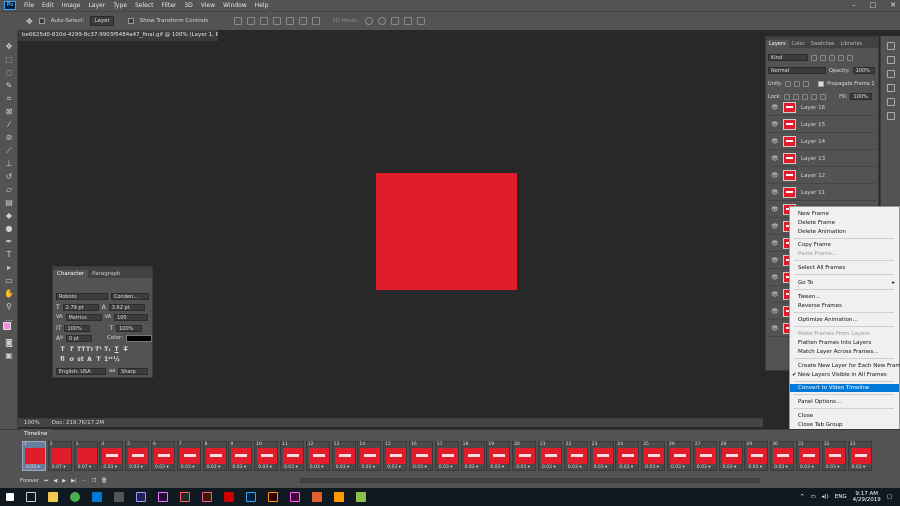  I want to click on align-vcenter-icon, so click(251, 21).